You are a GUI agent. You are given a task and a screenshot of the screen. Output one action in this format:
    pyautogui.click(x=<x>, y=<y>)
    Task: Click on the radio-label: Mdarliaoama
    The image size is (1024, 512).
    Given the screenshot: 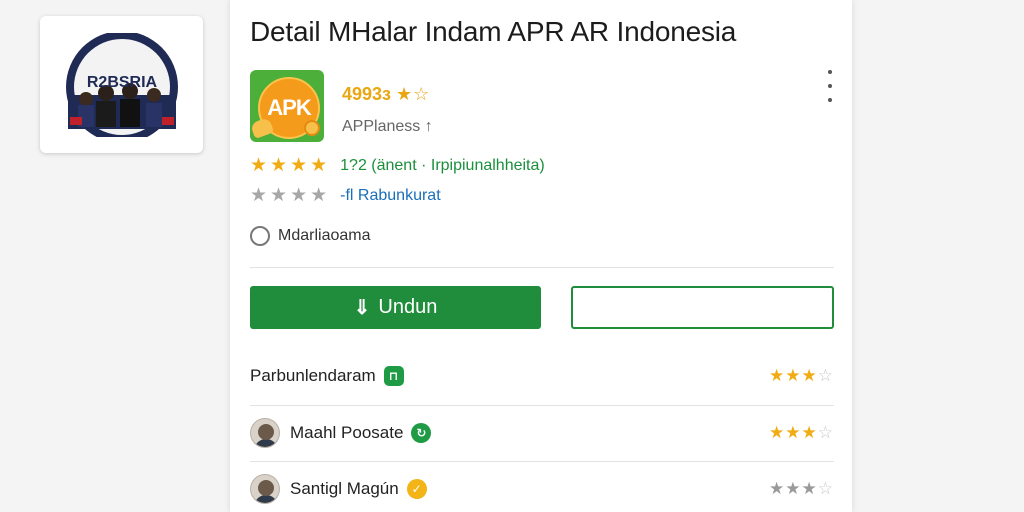 What is the action you would take?
    pyautogui.click(x=324, y=235)
    